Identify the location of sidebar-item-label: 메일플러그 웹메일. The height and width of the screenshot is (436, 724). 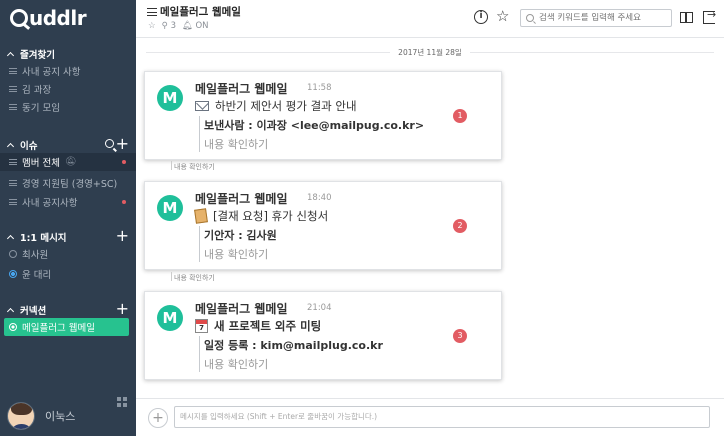
(58, 328).